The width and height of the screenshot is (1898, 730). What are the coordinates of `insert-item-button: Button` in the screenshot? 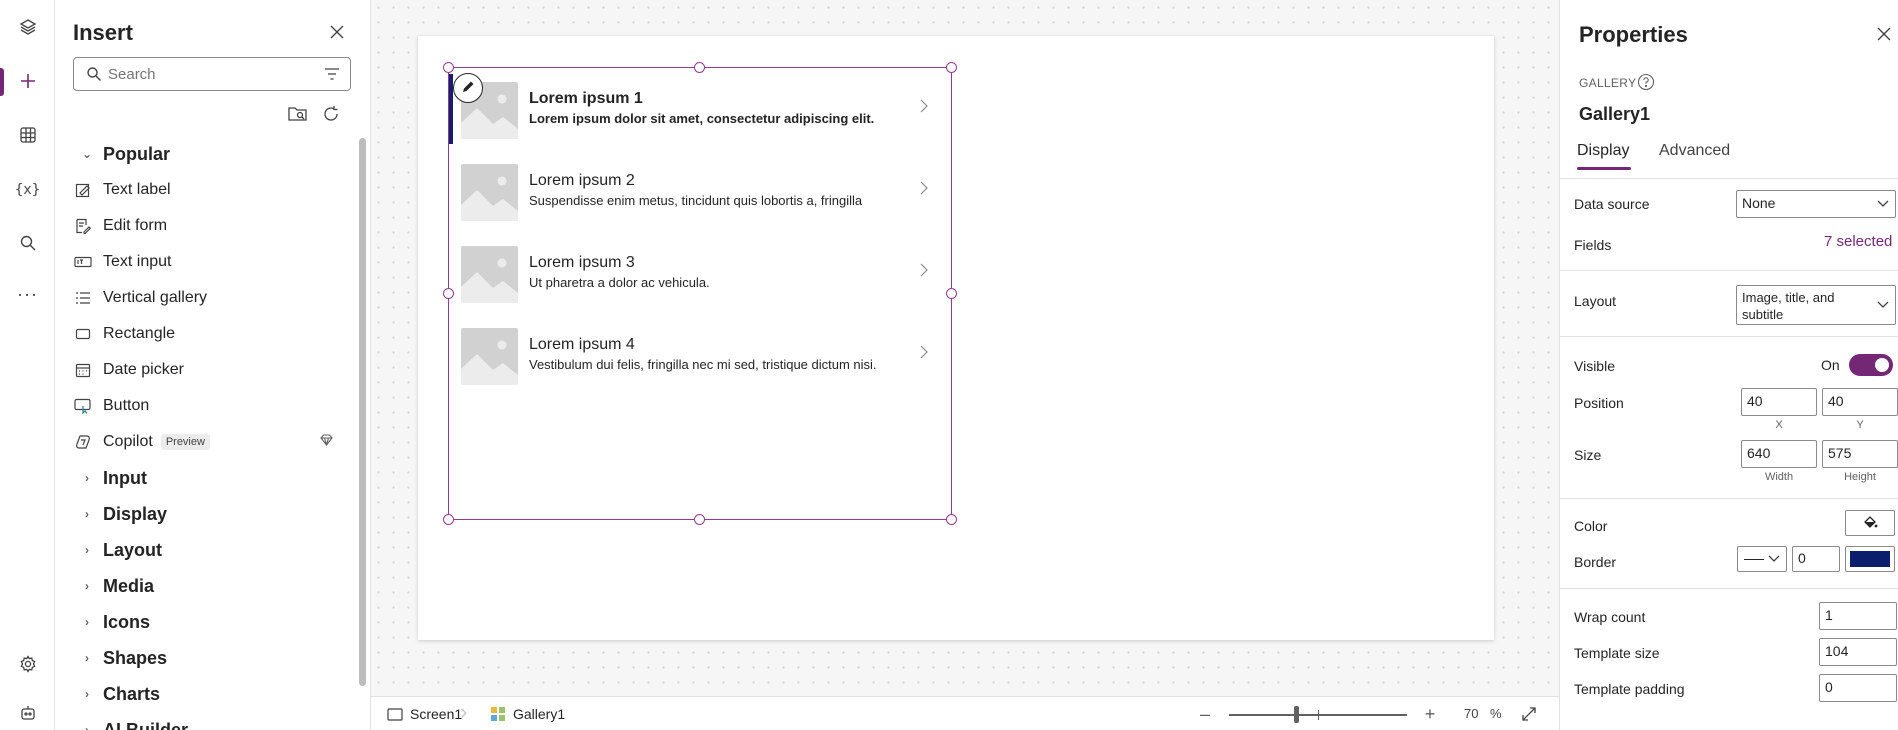 It's located at (205, 406).